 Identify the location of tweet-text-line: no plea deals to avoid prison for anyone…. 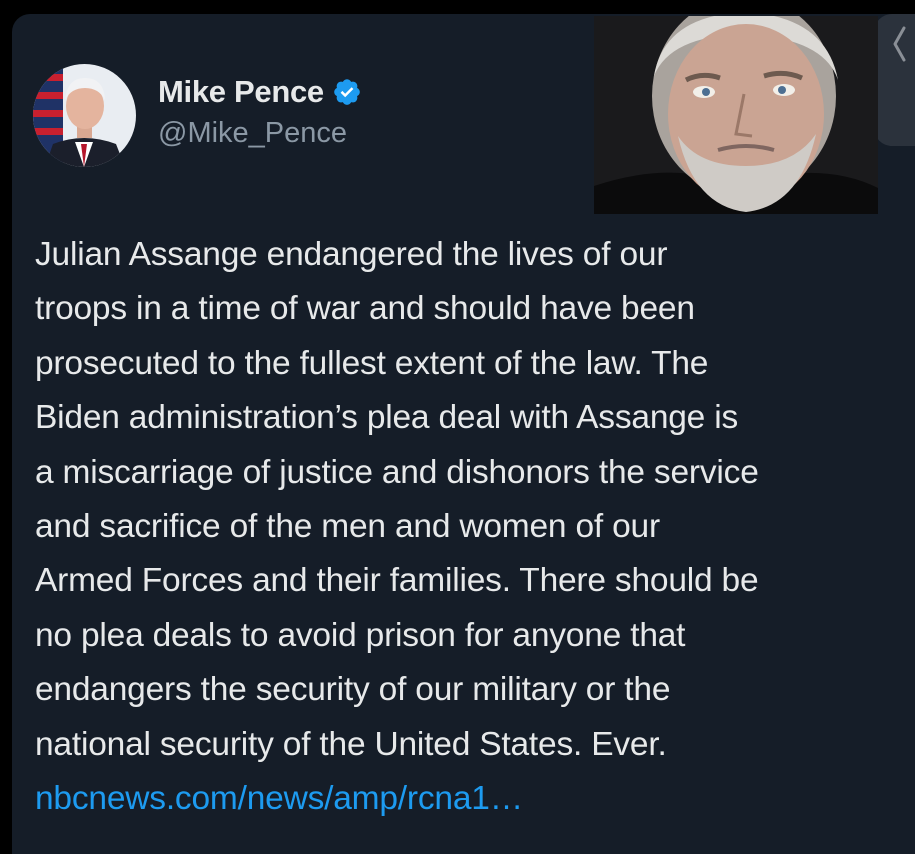
(360, 635).